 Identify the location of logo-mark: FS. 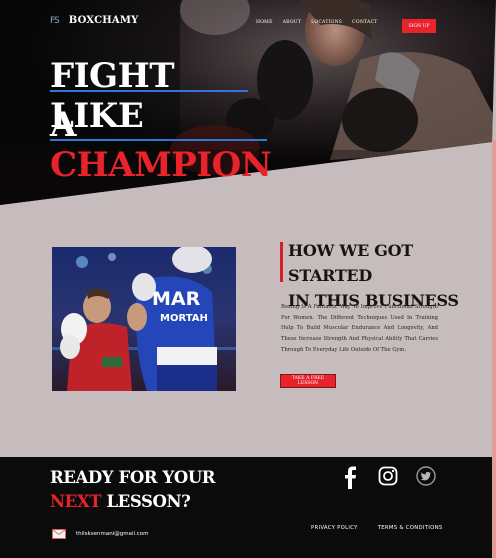
(55, 20).